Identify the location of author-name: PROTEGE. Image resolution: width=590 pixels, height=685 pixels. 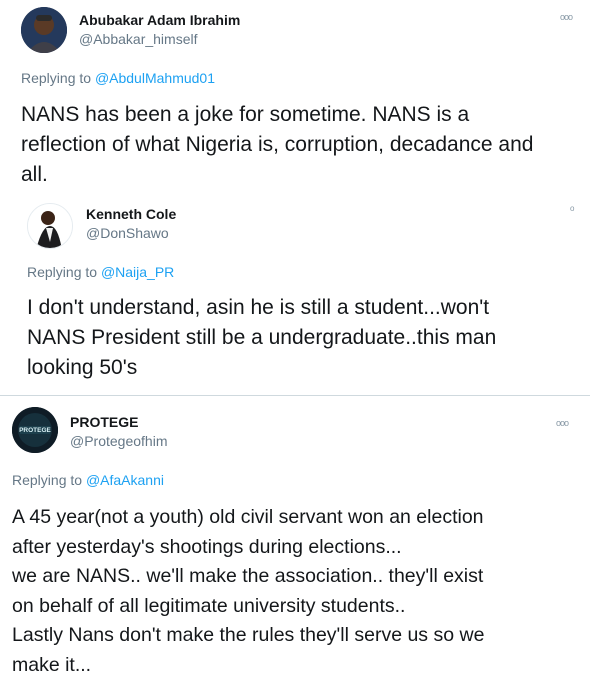
(104, 422).